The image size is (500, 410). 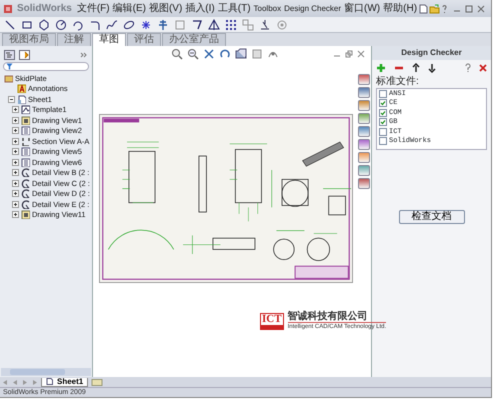 I want to click on display-style-icon, so click(x=241, y=54).